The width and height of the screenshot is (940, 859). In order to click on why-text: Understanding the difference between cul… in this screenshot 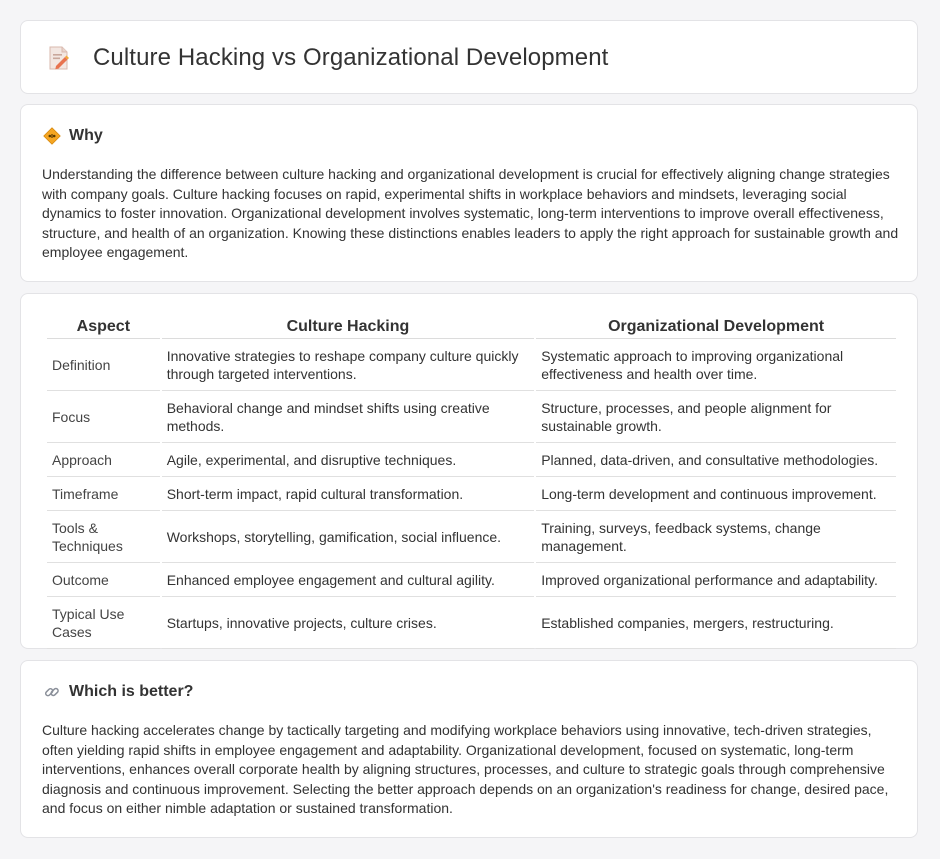, I will do `click(470, 213)`.